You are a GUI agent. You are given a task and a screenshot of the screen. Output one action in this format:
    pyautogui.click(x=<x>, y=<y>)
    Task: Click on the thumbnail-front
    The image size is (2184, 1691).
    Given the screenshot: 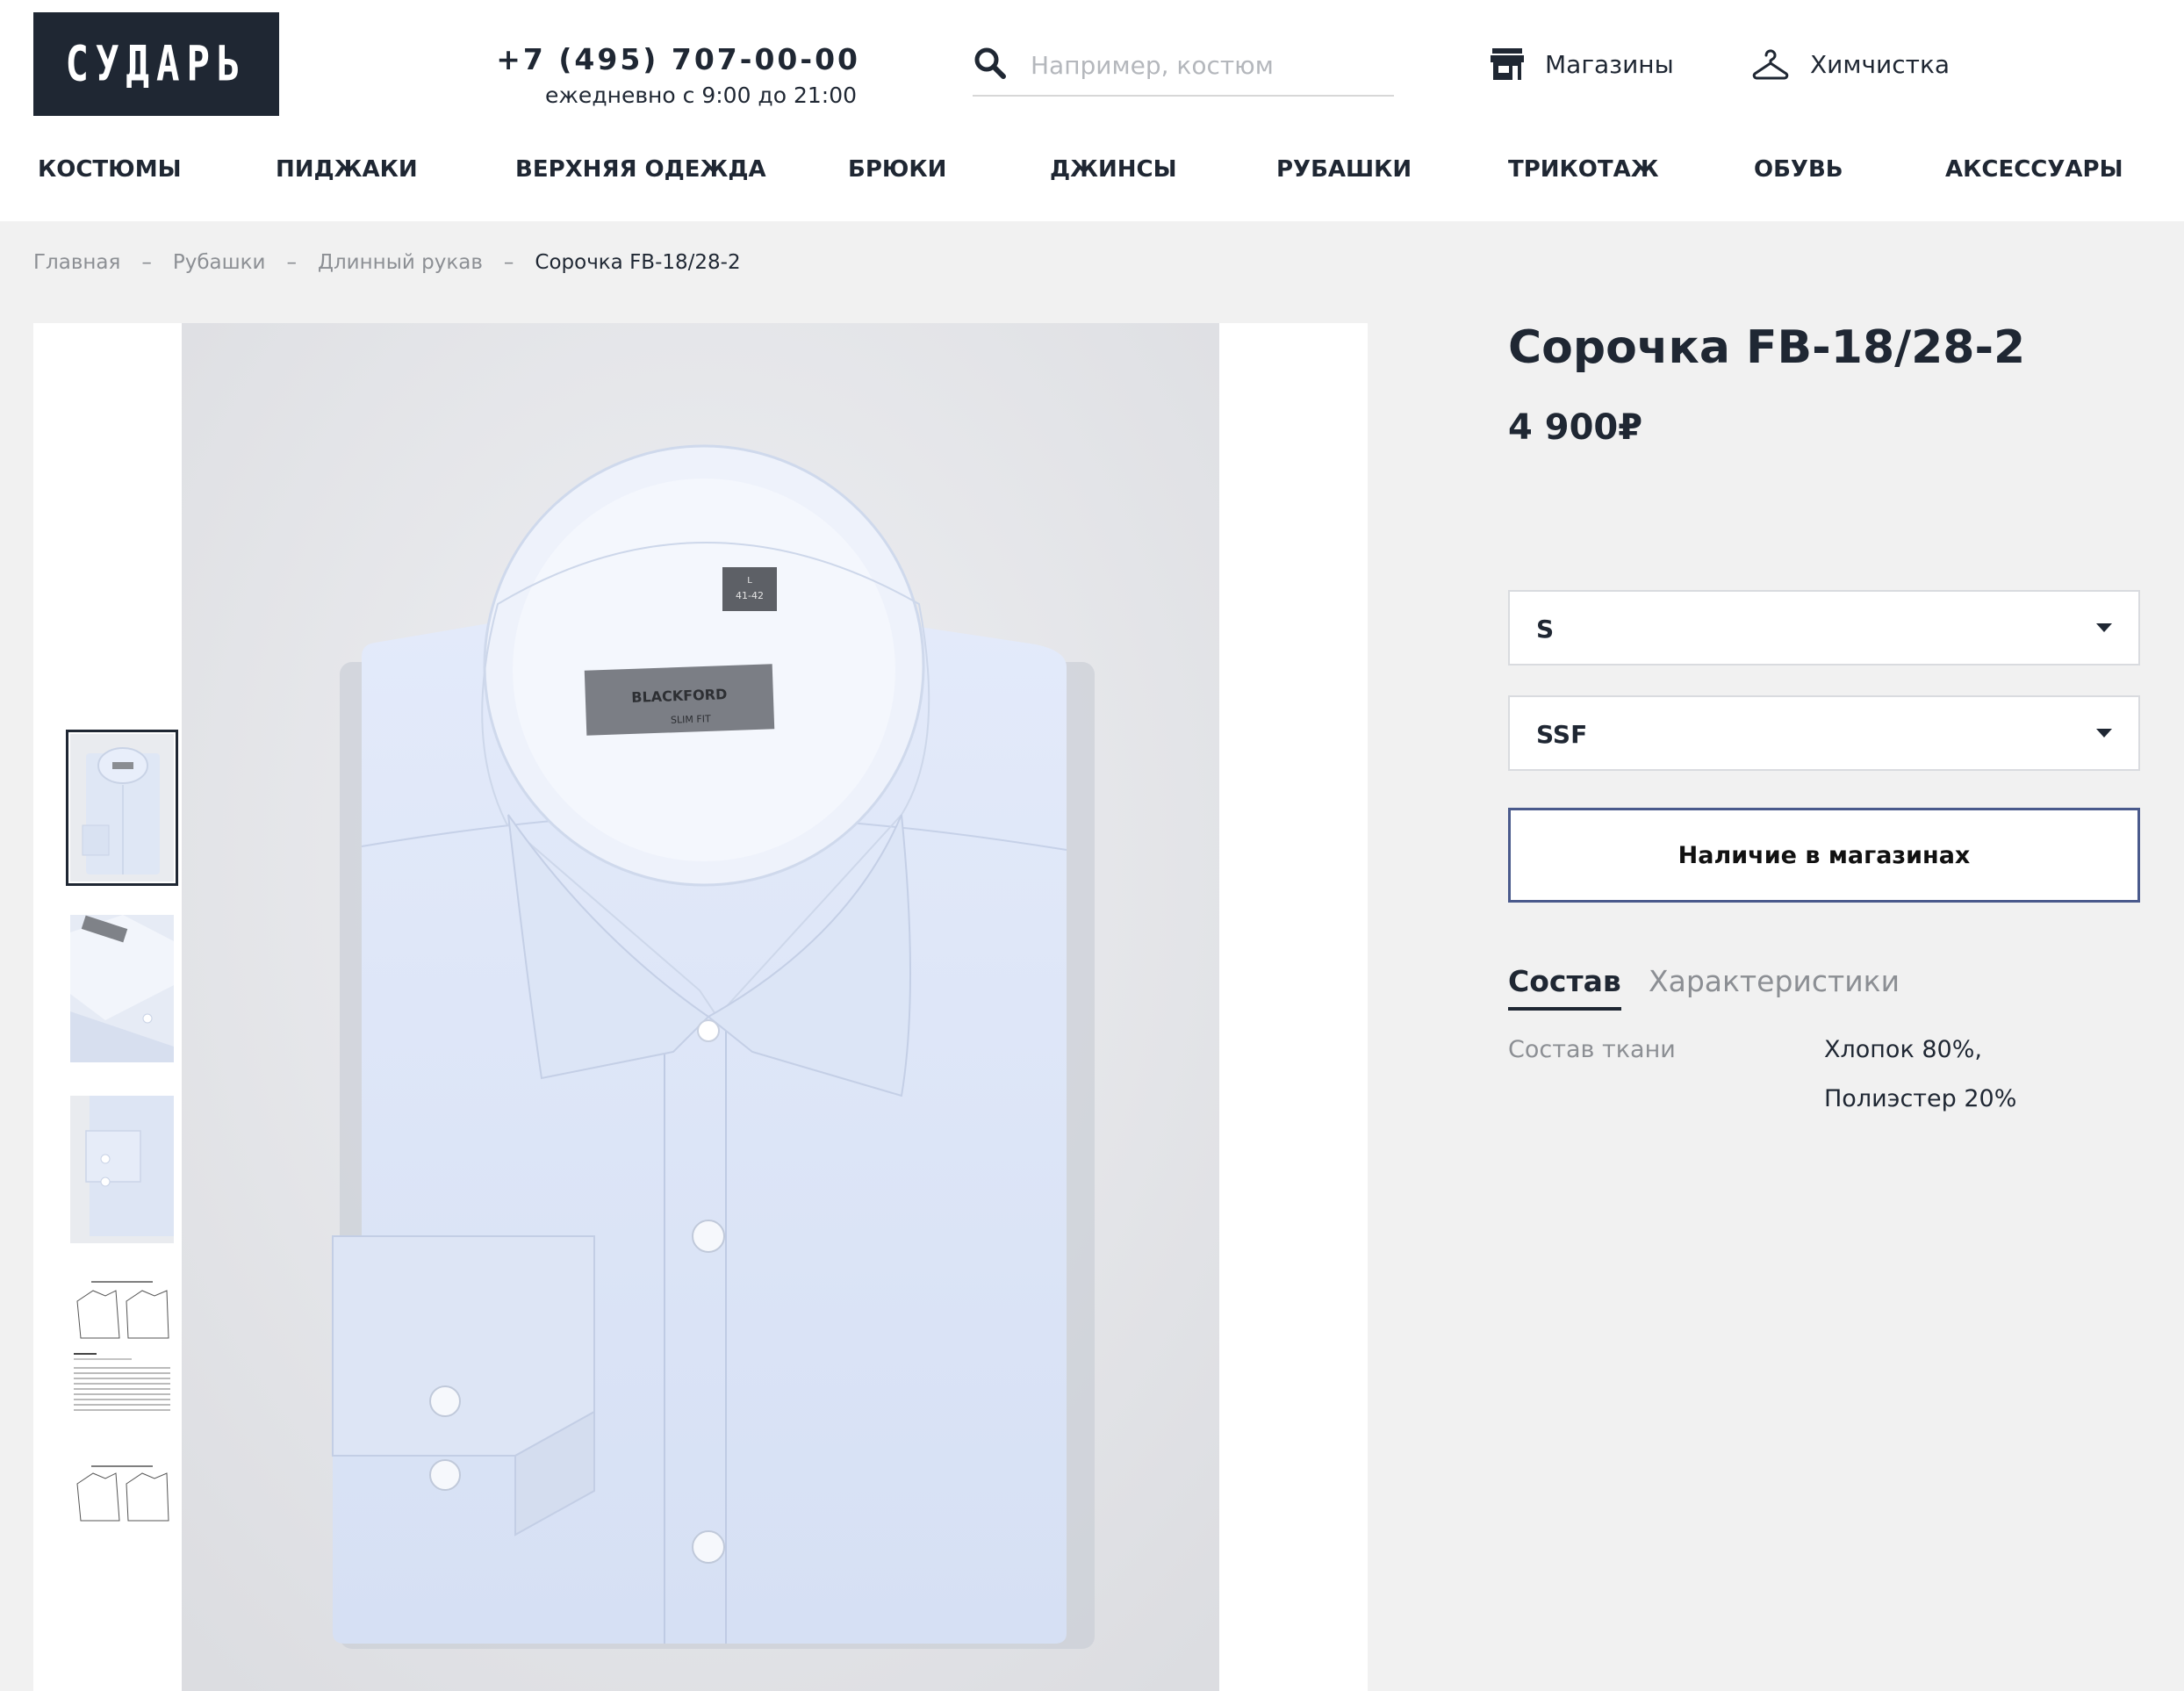 What is the action you would take?
    pyautogui.click(x=122, y=808)
    